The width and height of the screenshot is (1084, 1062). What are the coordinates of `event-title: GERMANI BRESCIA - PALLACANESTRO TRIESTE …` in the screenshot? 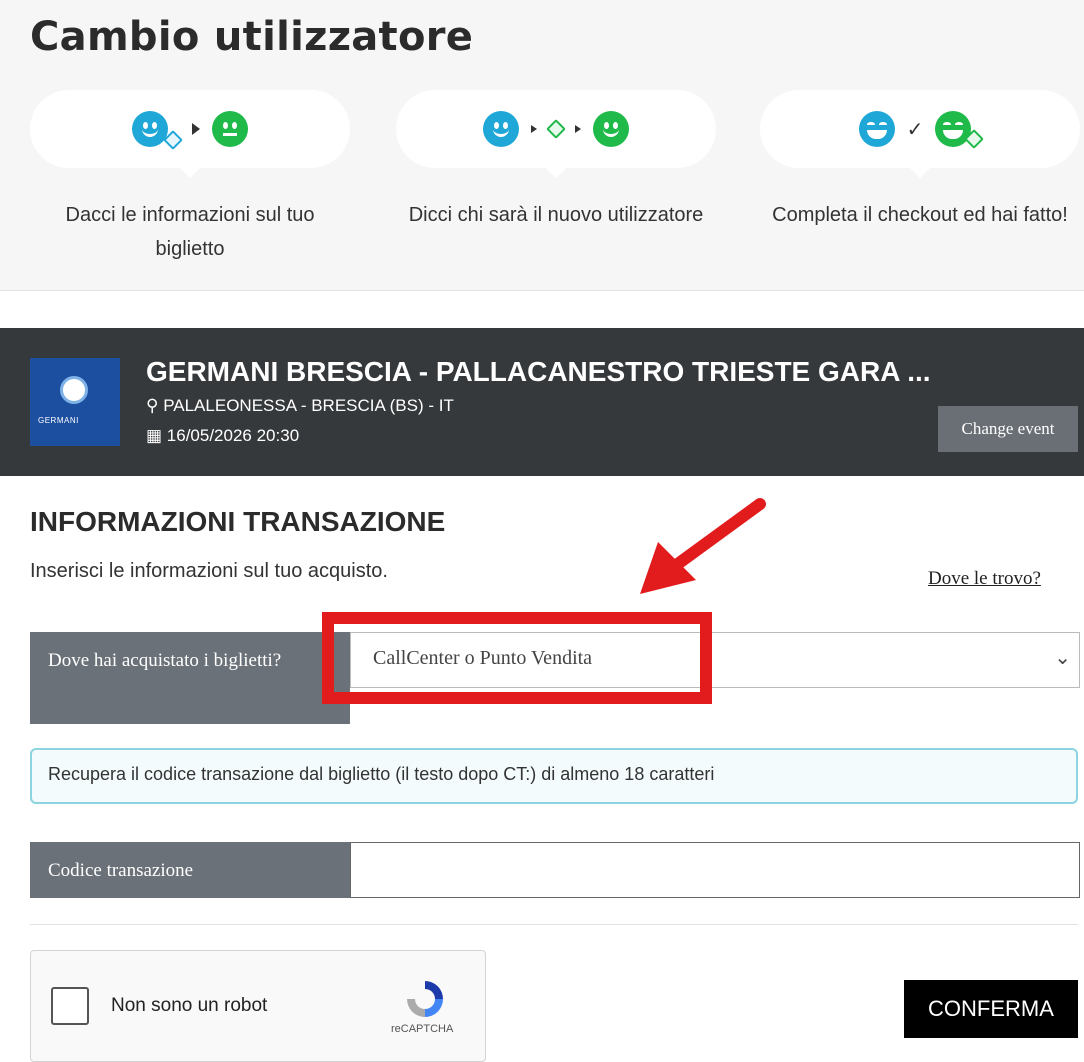 It's located at (538, 371).